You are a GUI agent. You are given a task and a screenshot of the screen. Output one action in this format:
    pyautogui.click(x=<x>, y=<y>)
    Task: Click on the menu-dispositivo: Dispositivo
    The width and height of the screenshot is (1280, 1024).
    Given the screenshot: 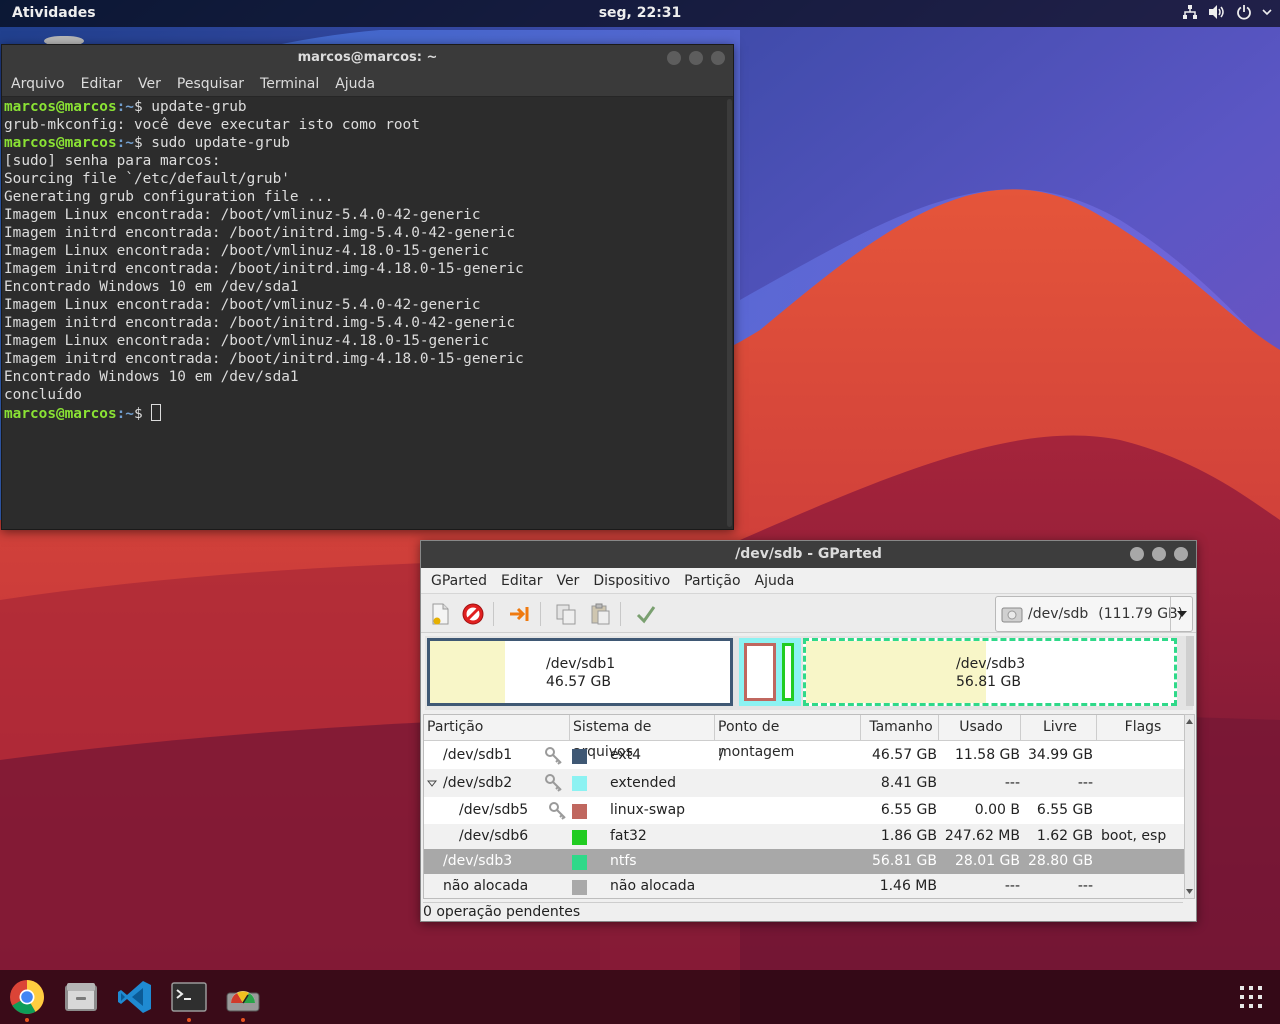 What is the action you would take?
    pyautogui.click(x=631, y=581)
    